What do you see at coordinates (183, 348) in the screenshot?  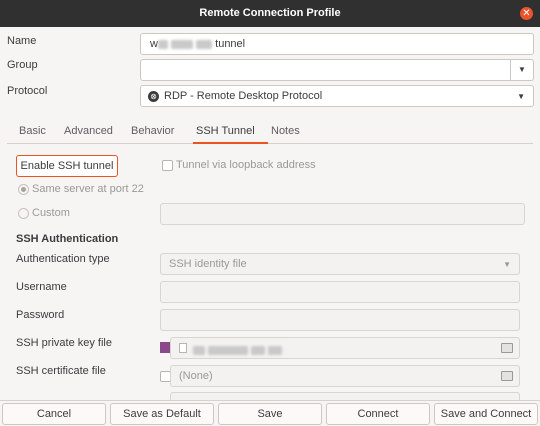 I see `document-icon` at bounding box center [183, 348].